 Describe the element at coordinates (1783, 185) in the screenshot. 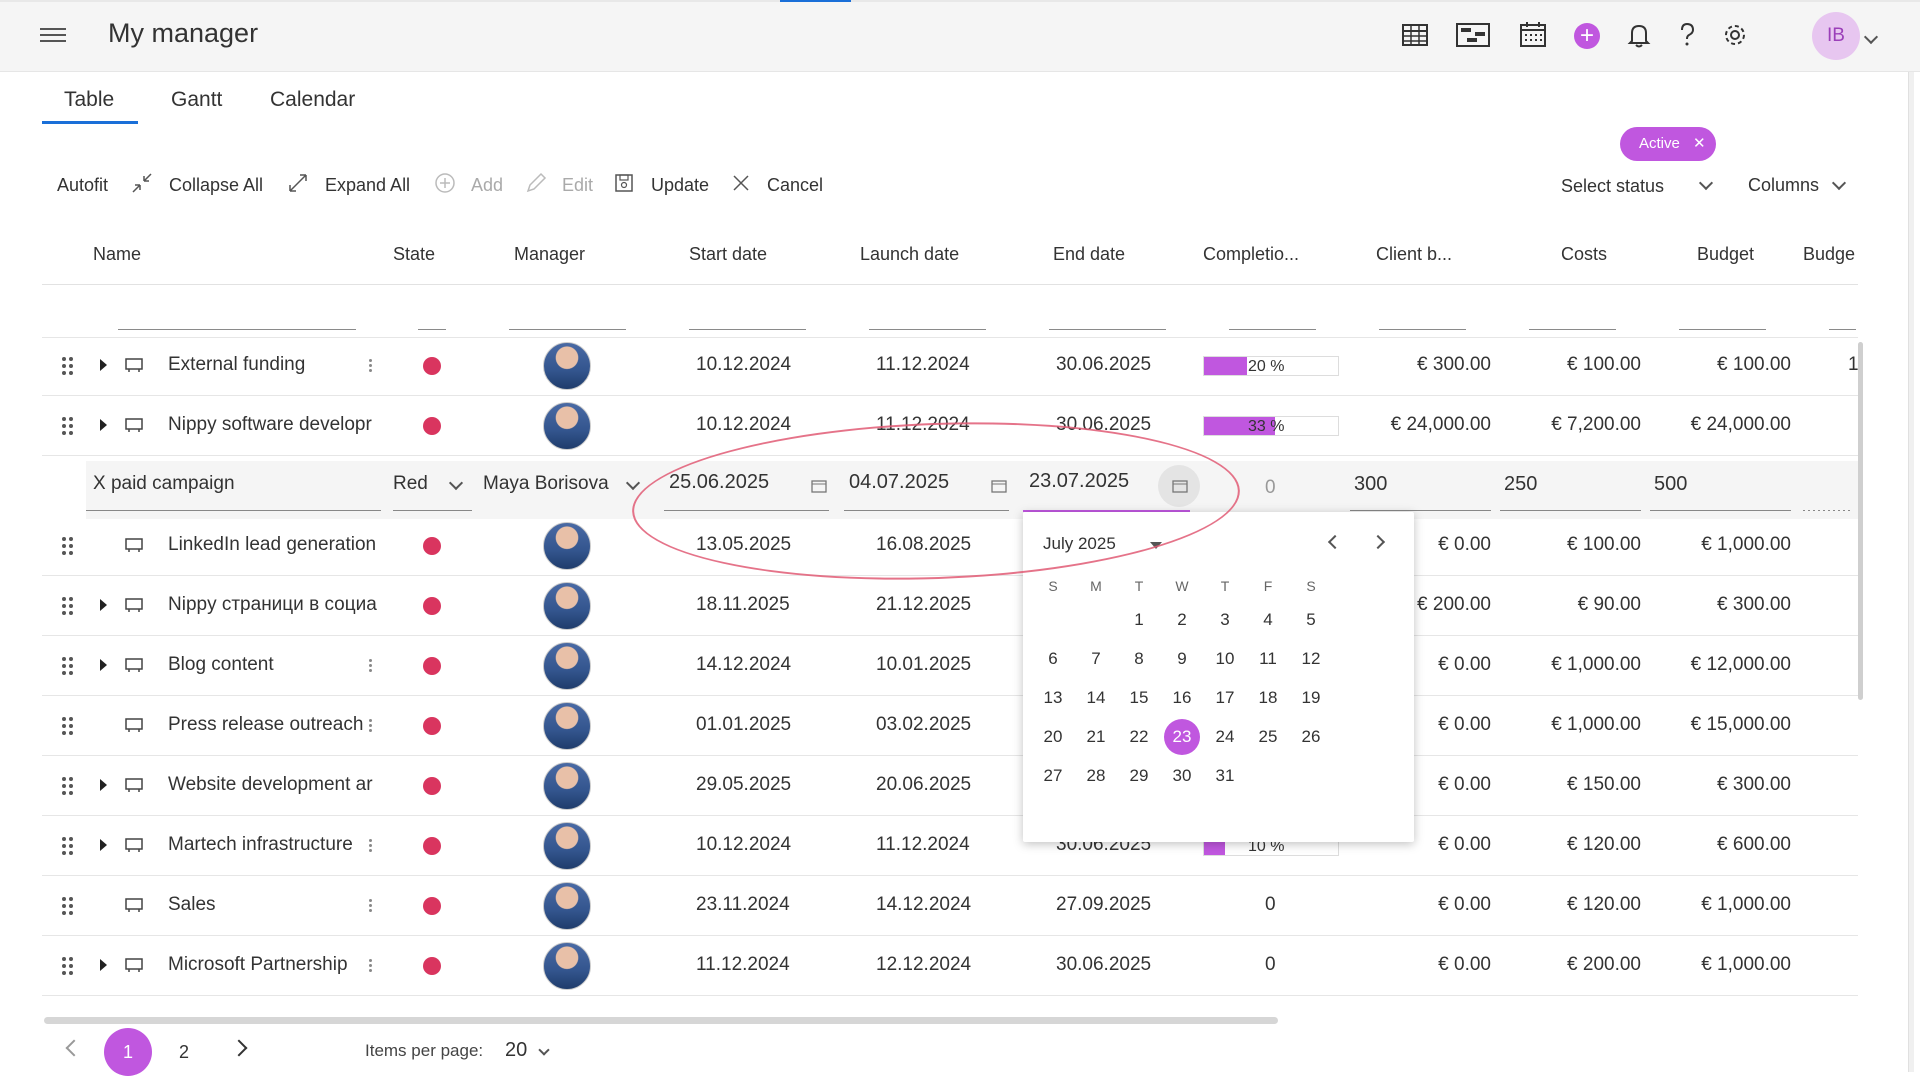

I see `columns-dropdown: Columns` at that location.